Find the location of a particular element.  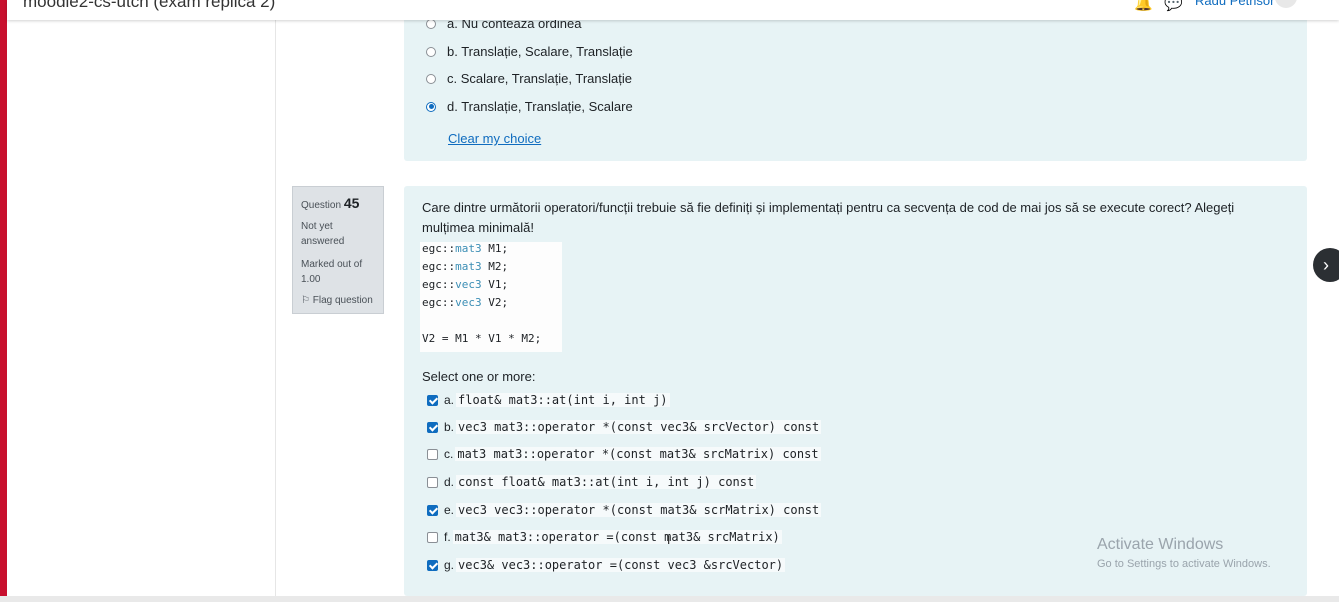

code-line: egc::vec3 V2; is located at coordinates (465, 302).